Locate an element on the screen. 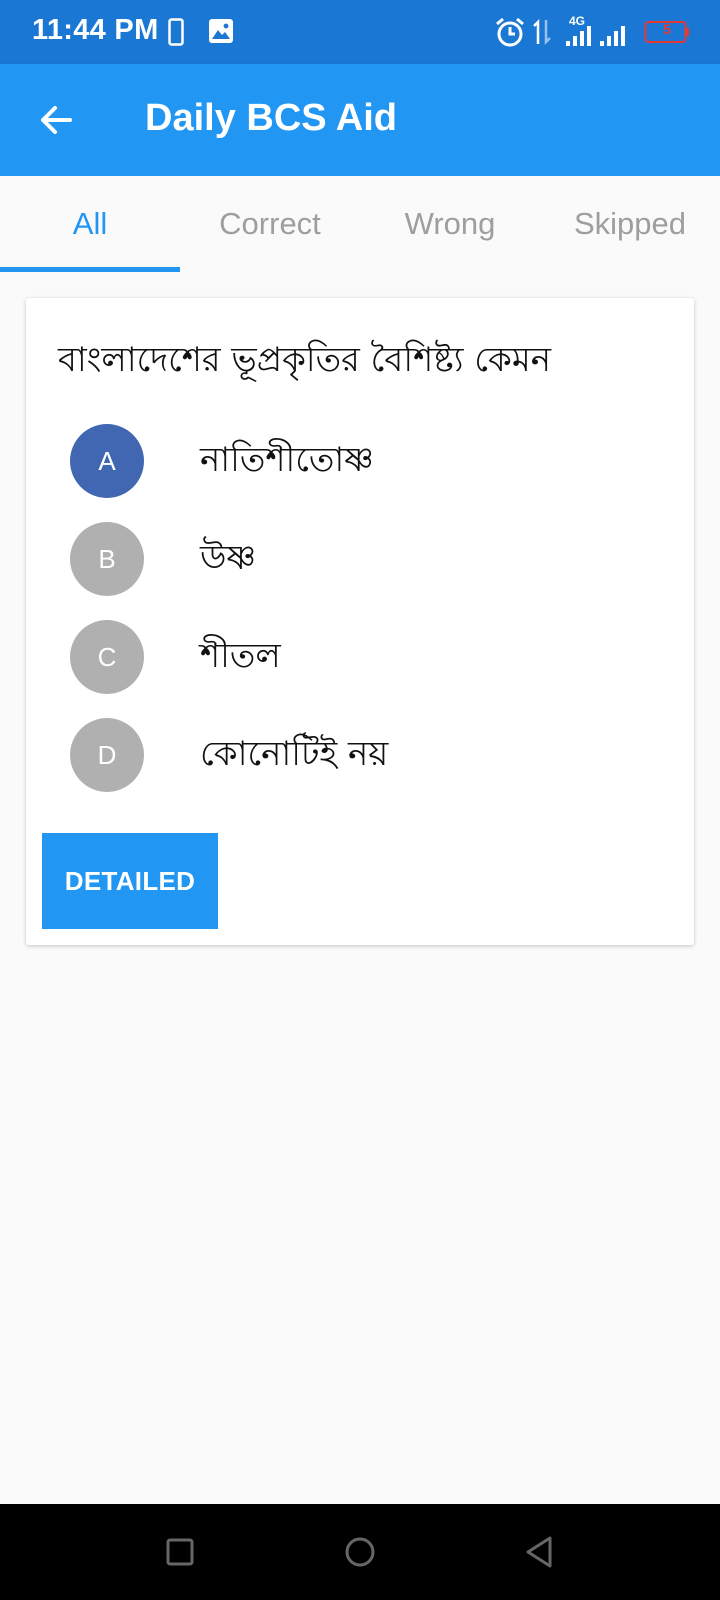 Image resolution: width=720 pixels, height=1600 pixels. question-text: বাংলাদেশের ভূপ্রকৃতির বৈশিষ্ট্য কেমন is located at coordinates (304, 360).